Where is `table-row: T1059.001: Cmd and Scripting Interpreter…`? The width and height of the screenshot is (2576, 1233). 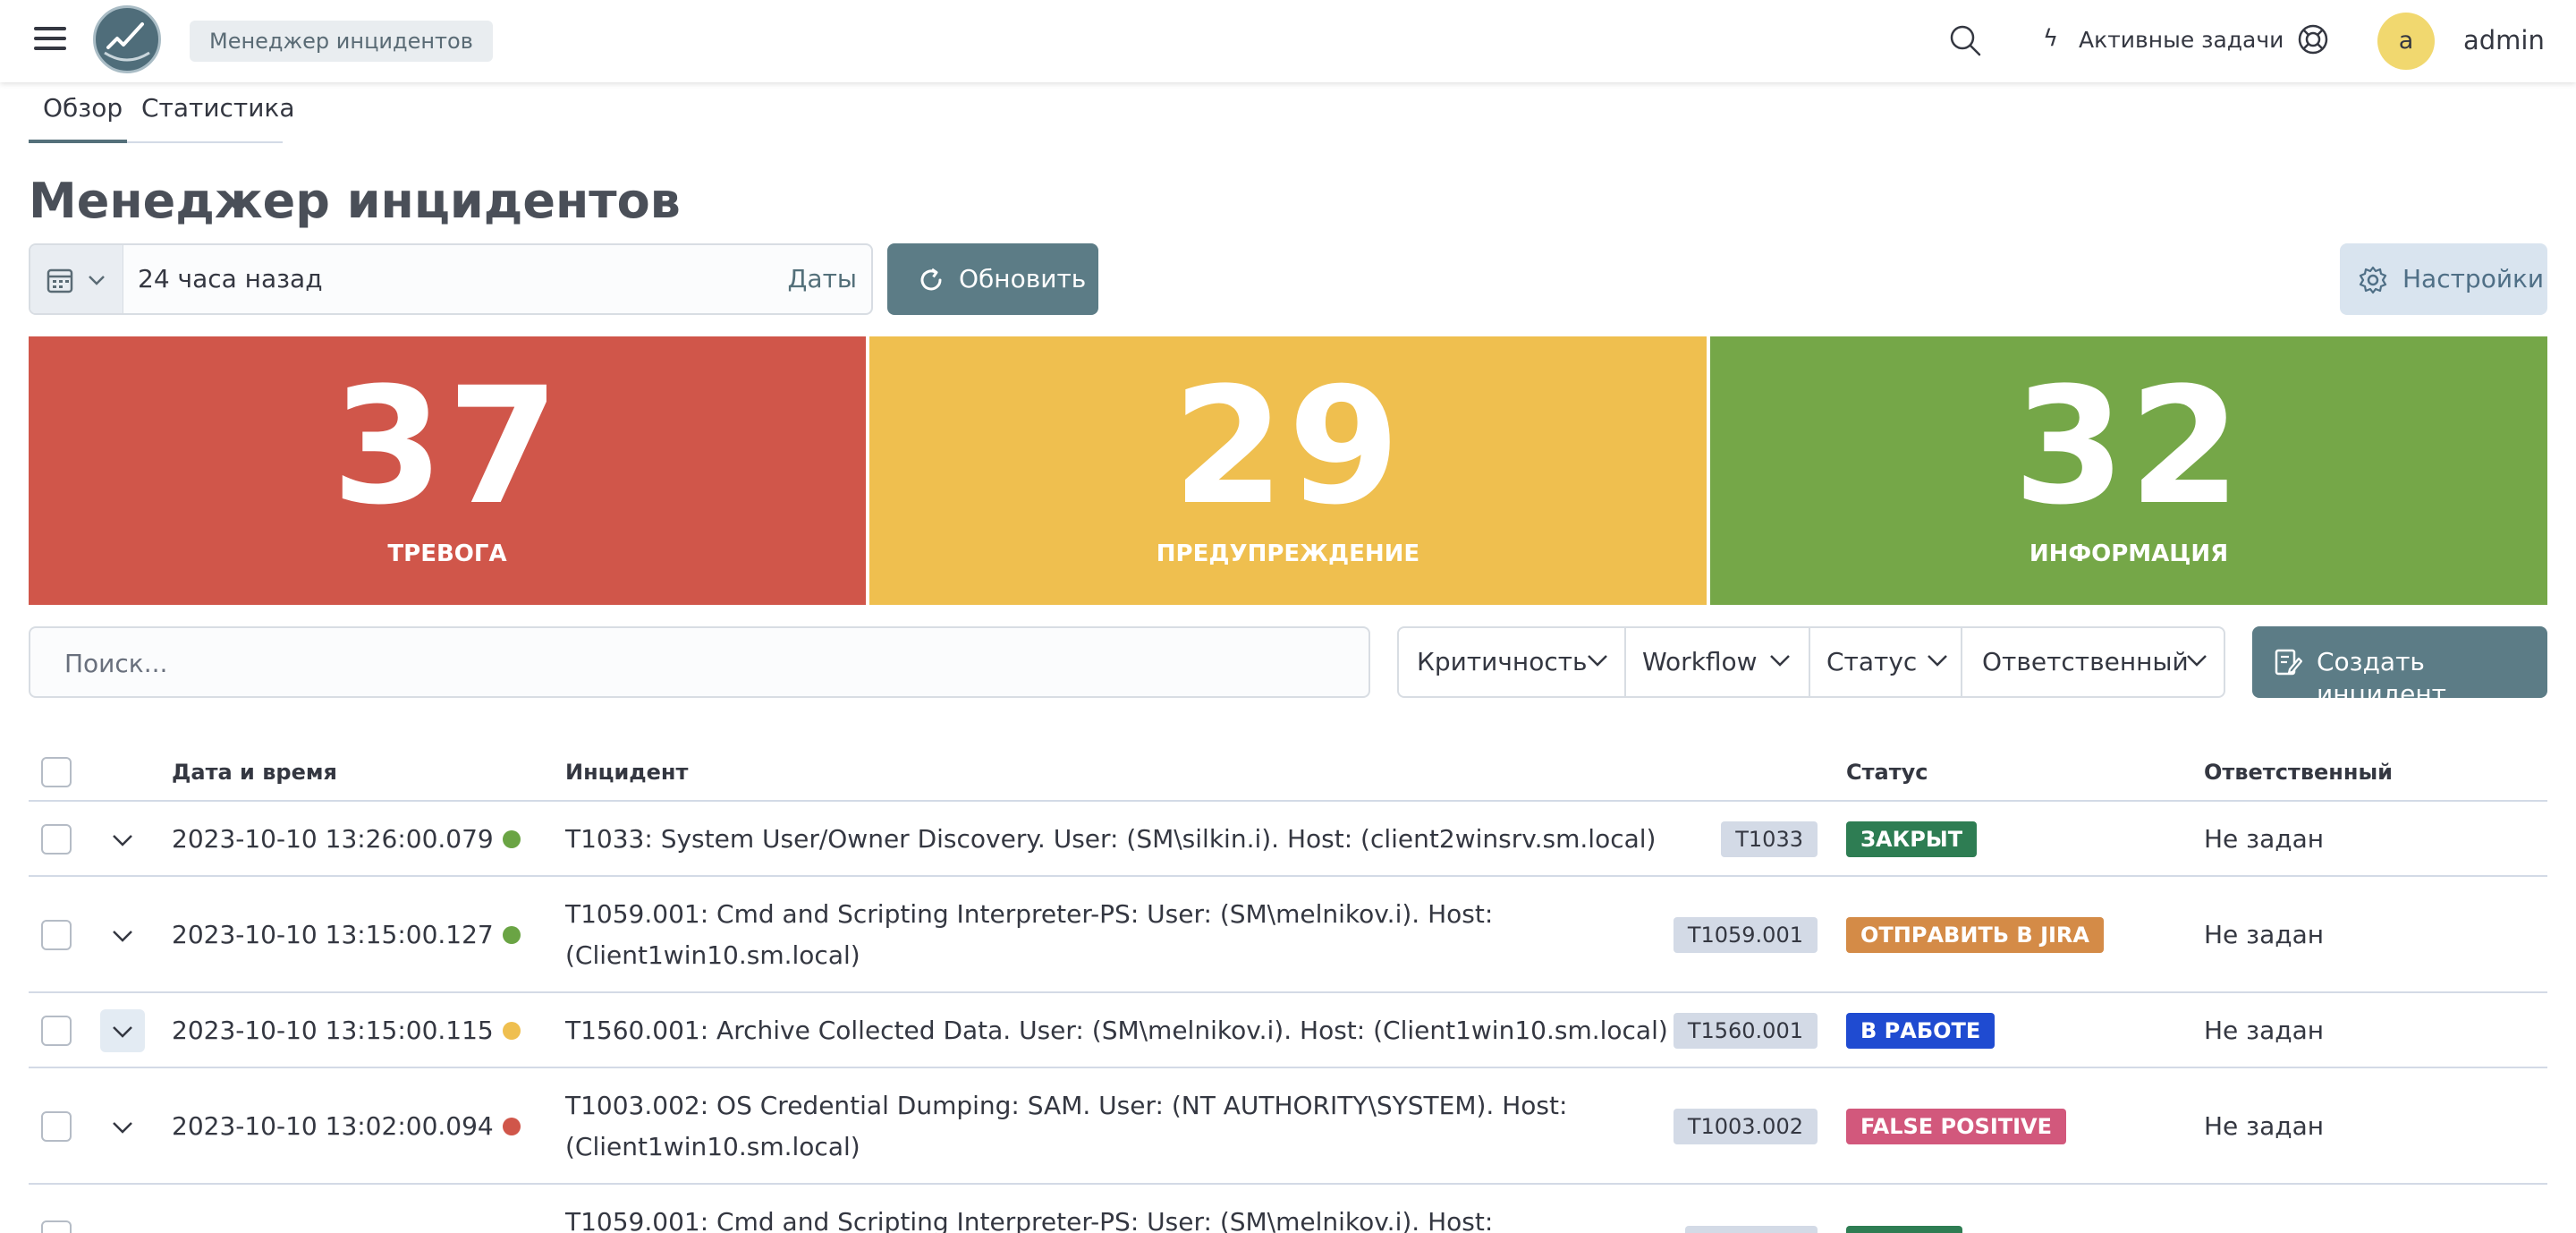
table-row: T1059.001: Cmd and Scripting Interpreter… is located at coordinates (1288, 1209).